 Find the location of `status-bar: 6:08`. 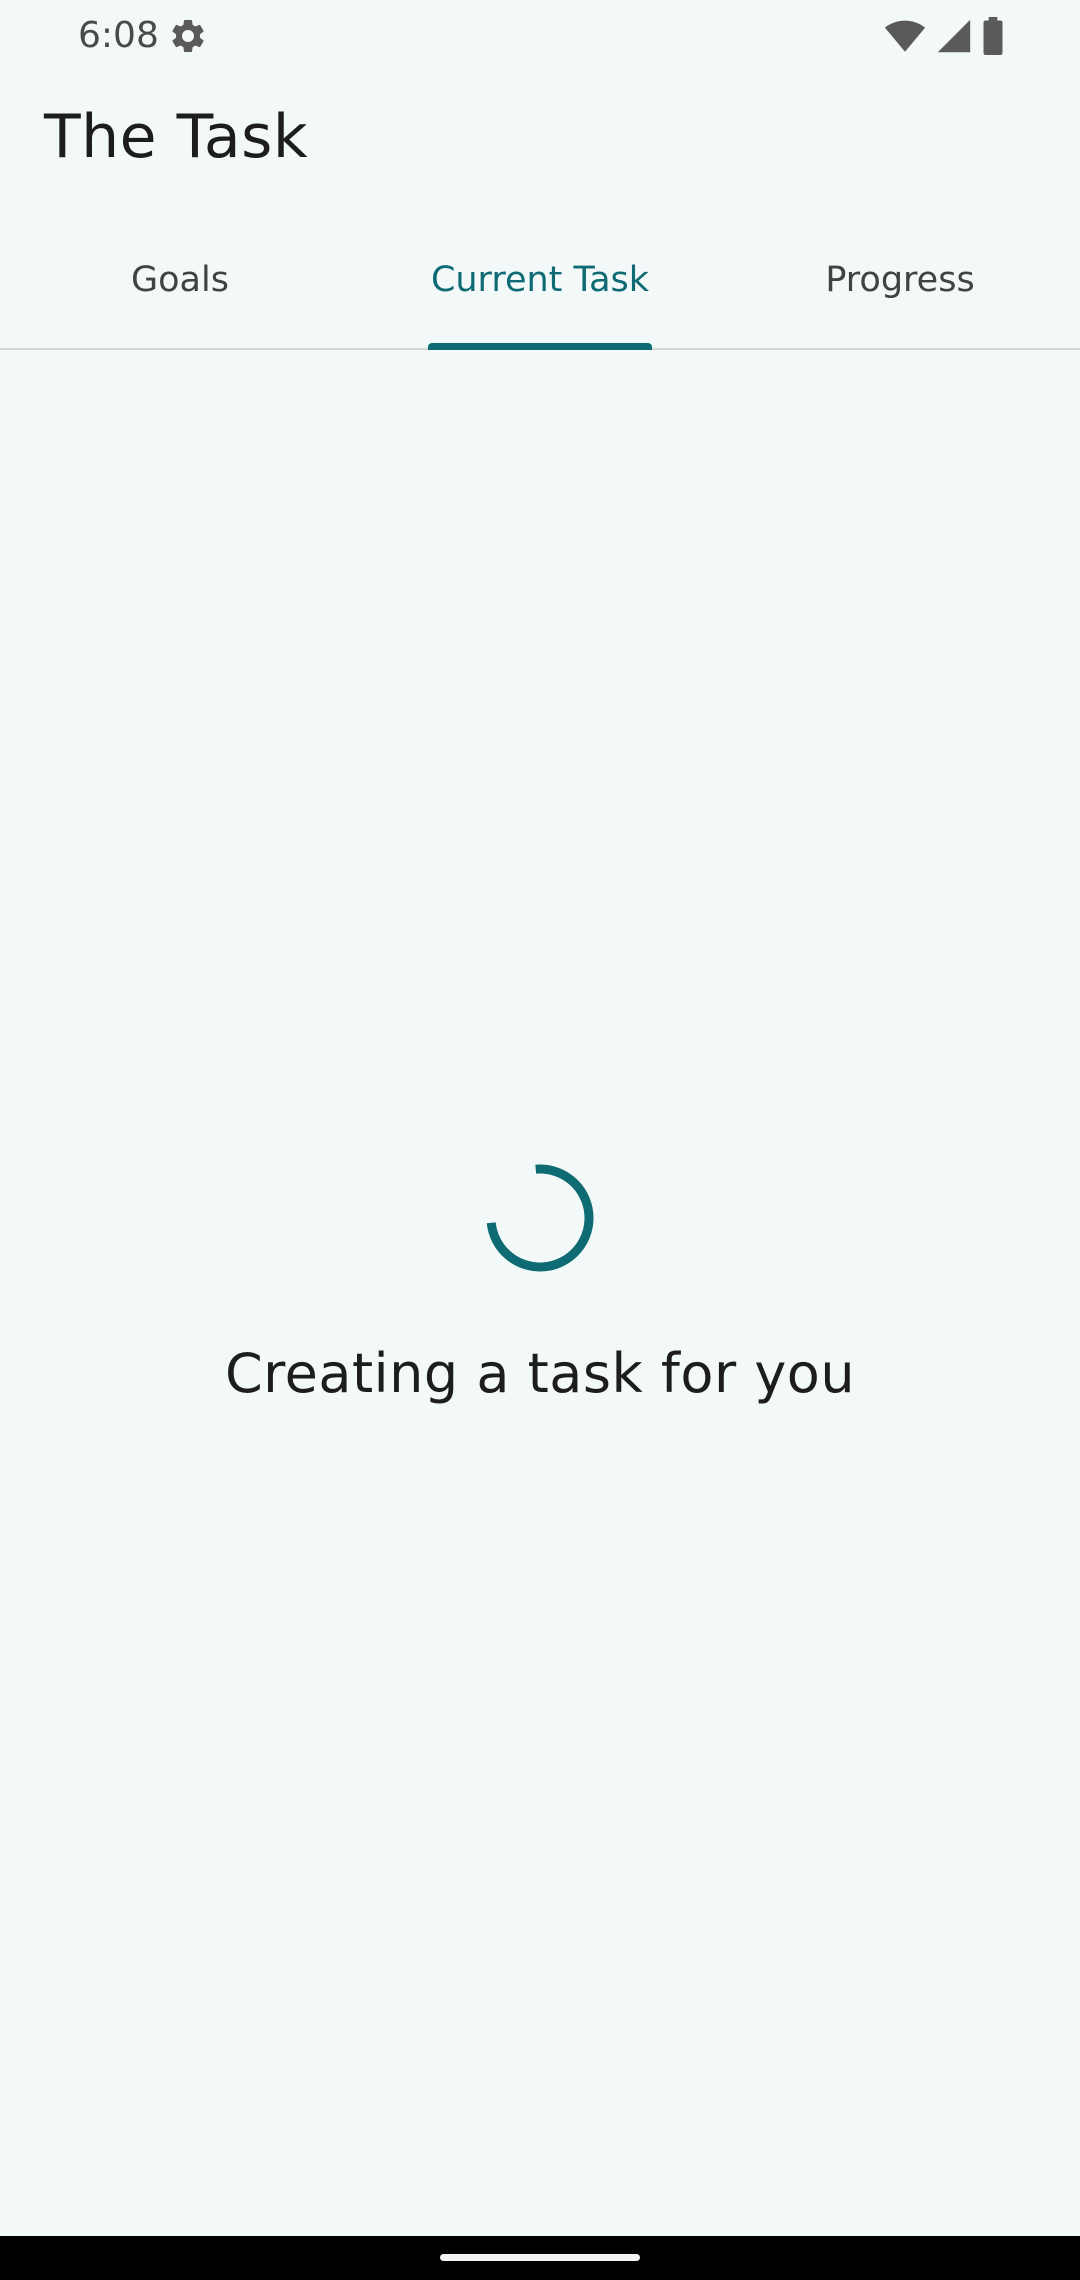

status-bar: 6:08 is located at coordinates (540, 36).